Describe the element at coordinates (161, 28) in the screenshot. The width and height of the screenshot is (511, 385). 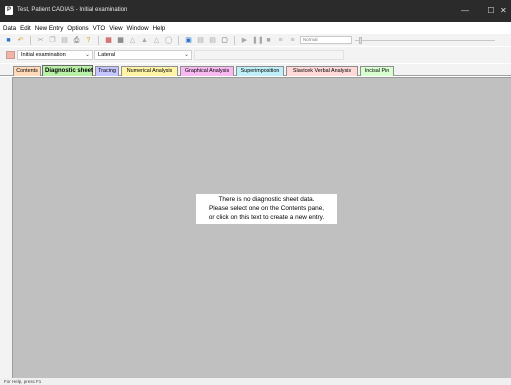
I see `menu-help: Help` at that location.